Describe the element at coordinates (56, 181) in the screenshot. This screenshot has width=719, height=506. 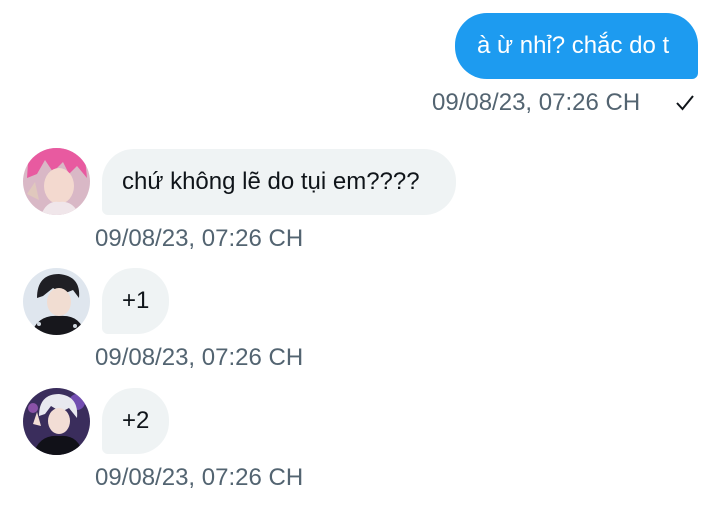
I see `pink-hair-avatar` at that location.